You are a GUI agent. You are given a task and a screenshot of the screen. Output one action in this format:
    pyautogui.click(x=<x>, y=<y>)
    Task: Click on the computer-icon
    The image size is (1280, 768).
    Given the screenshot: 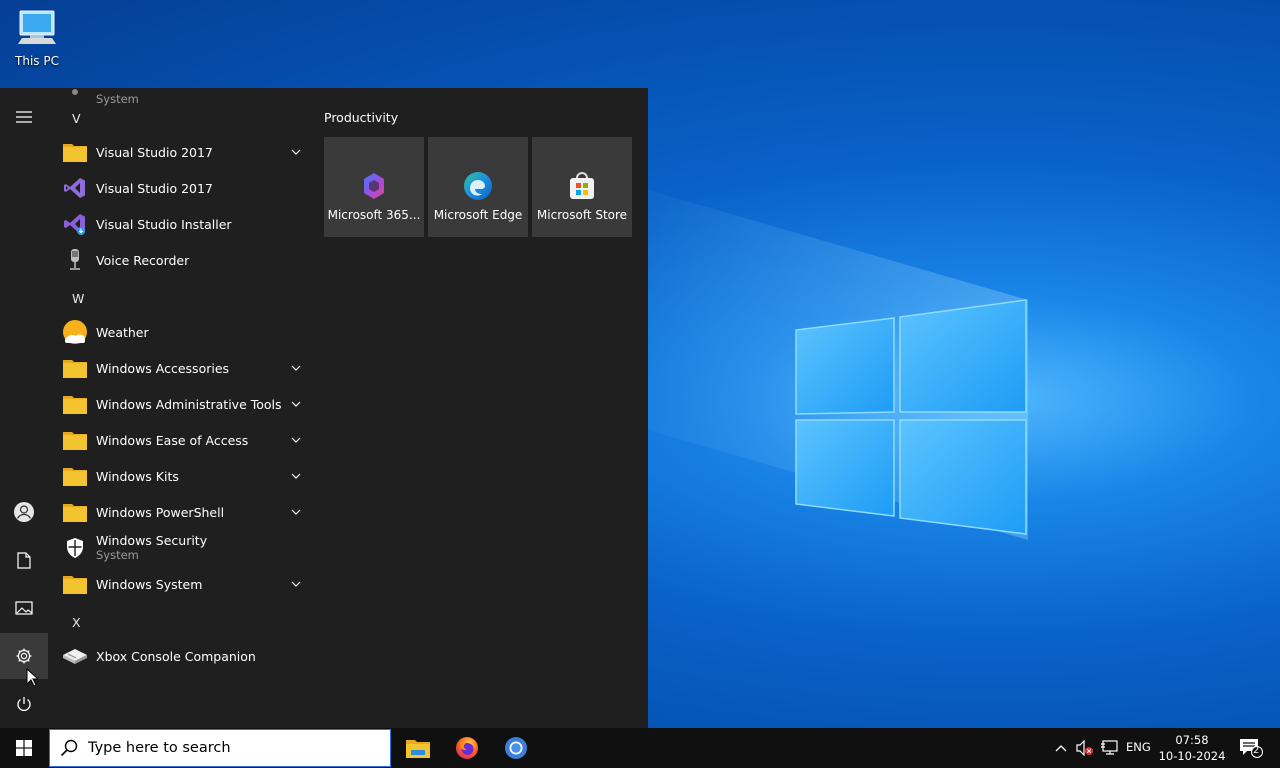 What is the action you would take?
    pyautogui.click(x=37, y=27)
    